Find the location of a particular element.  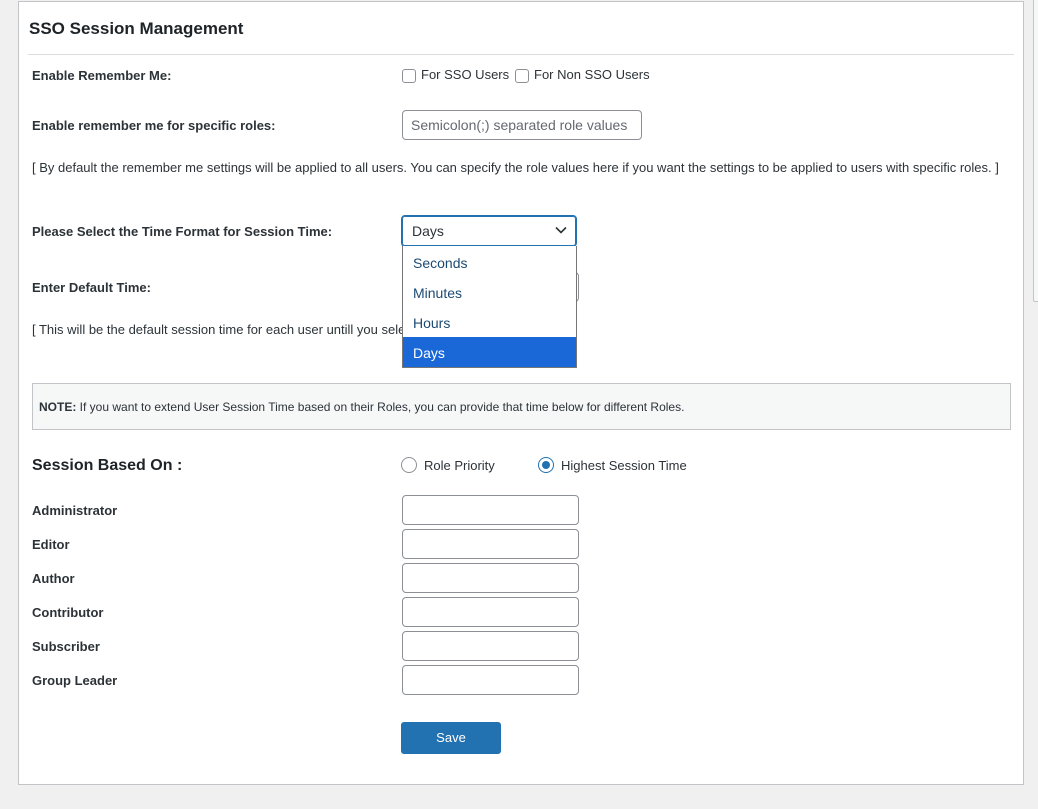

specific-roles-input is located at coordinates (522, 125).